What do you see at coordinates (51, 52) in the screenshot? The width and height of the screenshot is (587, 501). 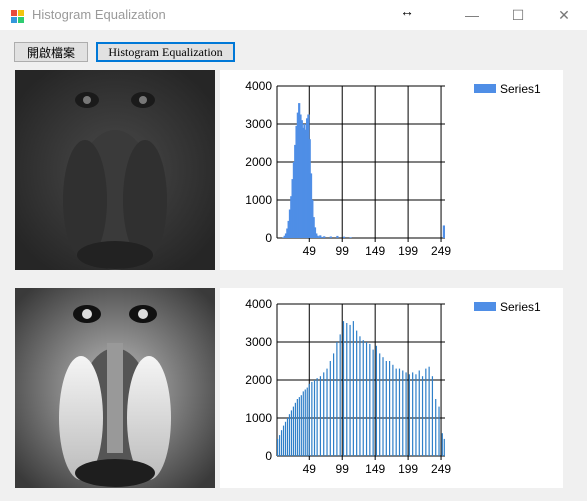 I see `open-file-button: 開啟檔案` at bounding box center [51, 52].